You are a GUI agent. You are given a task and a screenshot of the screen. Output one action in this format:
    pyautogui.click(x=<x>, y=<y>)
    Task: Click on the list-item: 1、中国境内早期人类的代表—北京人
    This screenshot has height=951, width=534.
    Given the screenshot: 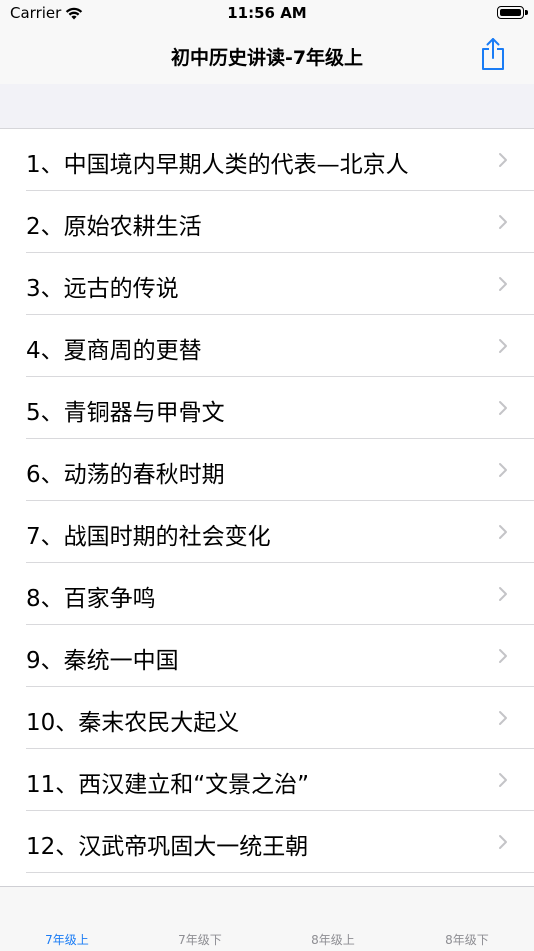 What is the action you would take?
    pyautogui.click(x=267, y=160)
    